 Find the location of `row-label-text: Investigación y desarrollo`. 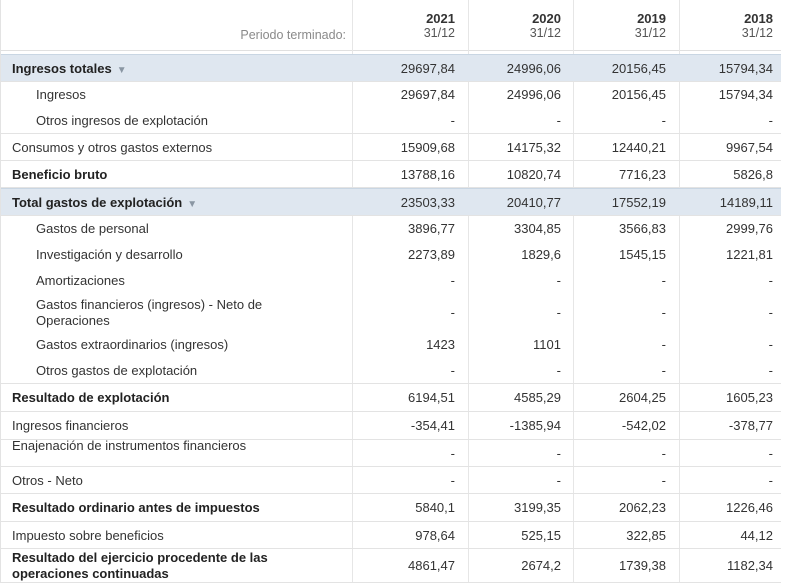

row-label-text: Investigación y desarrollo is located at coordinates (109, 254).